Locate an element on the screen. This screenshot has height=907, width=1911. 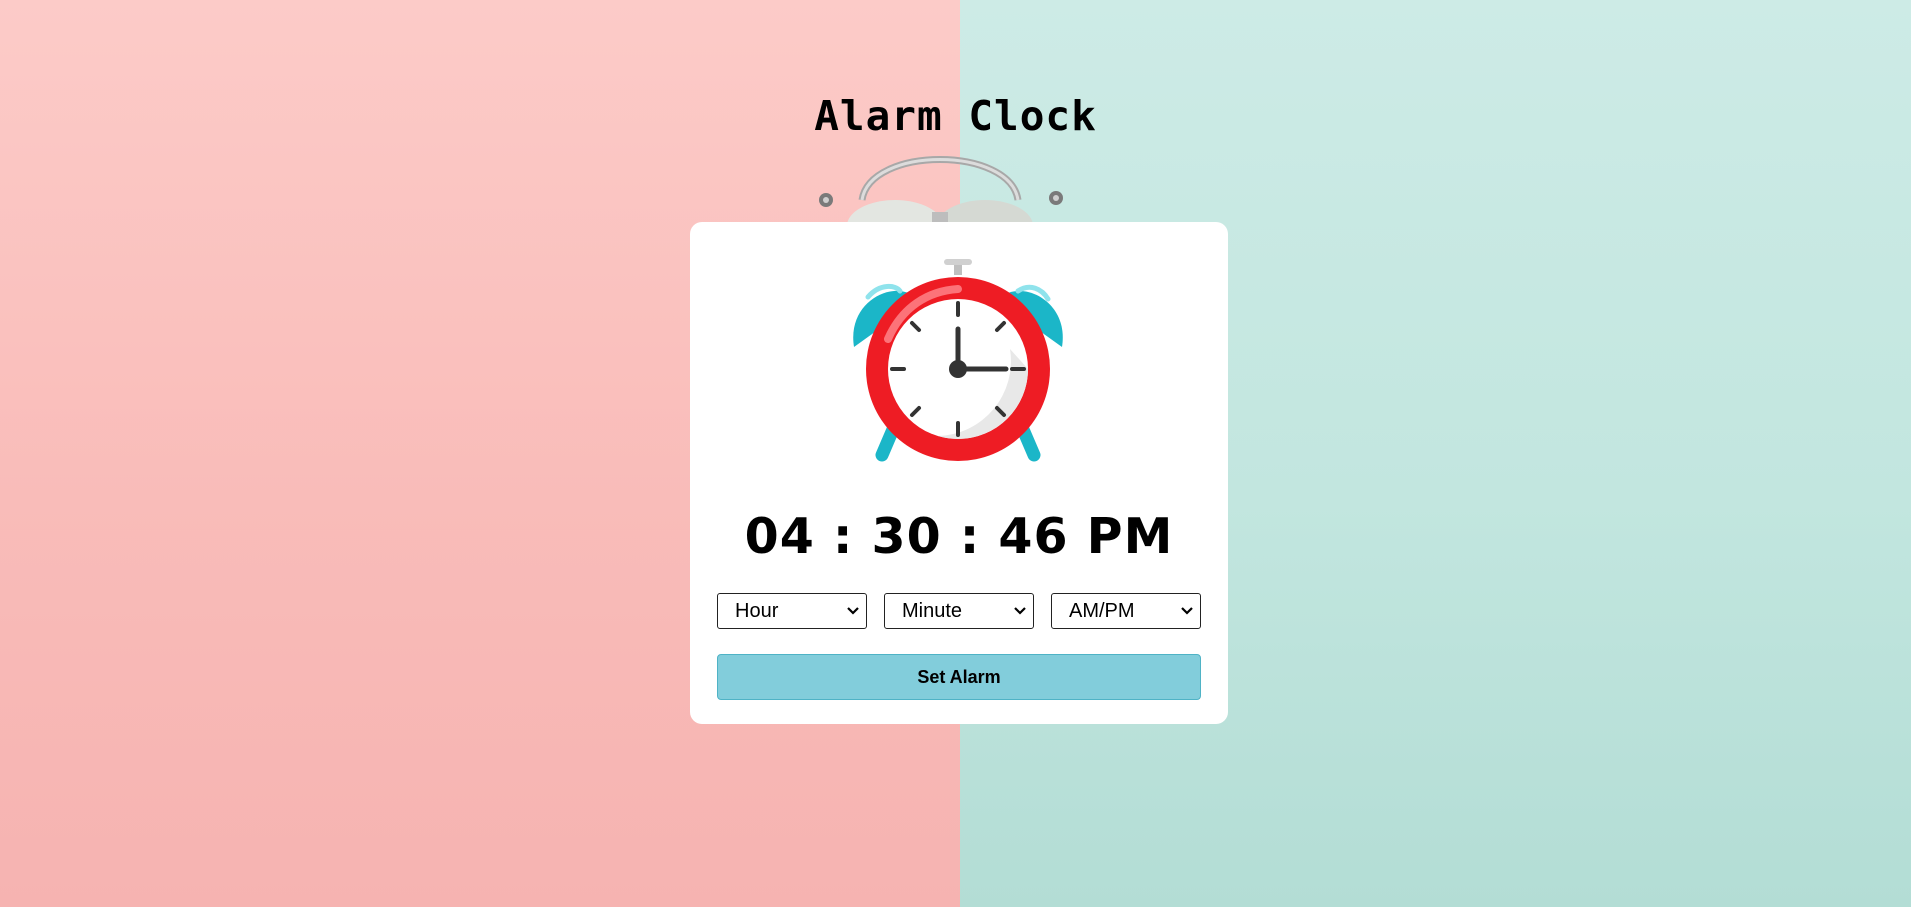
hour-select: Hour is located at coordinates (792, 611).